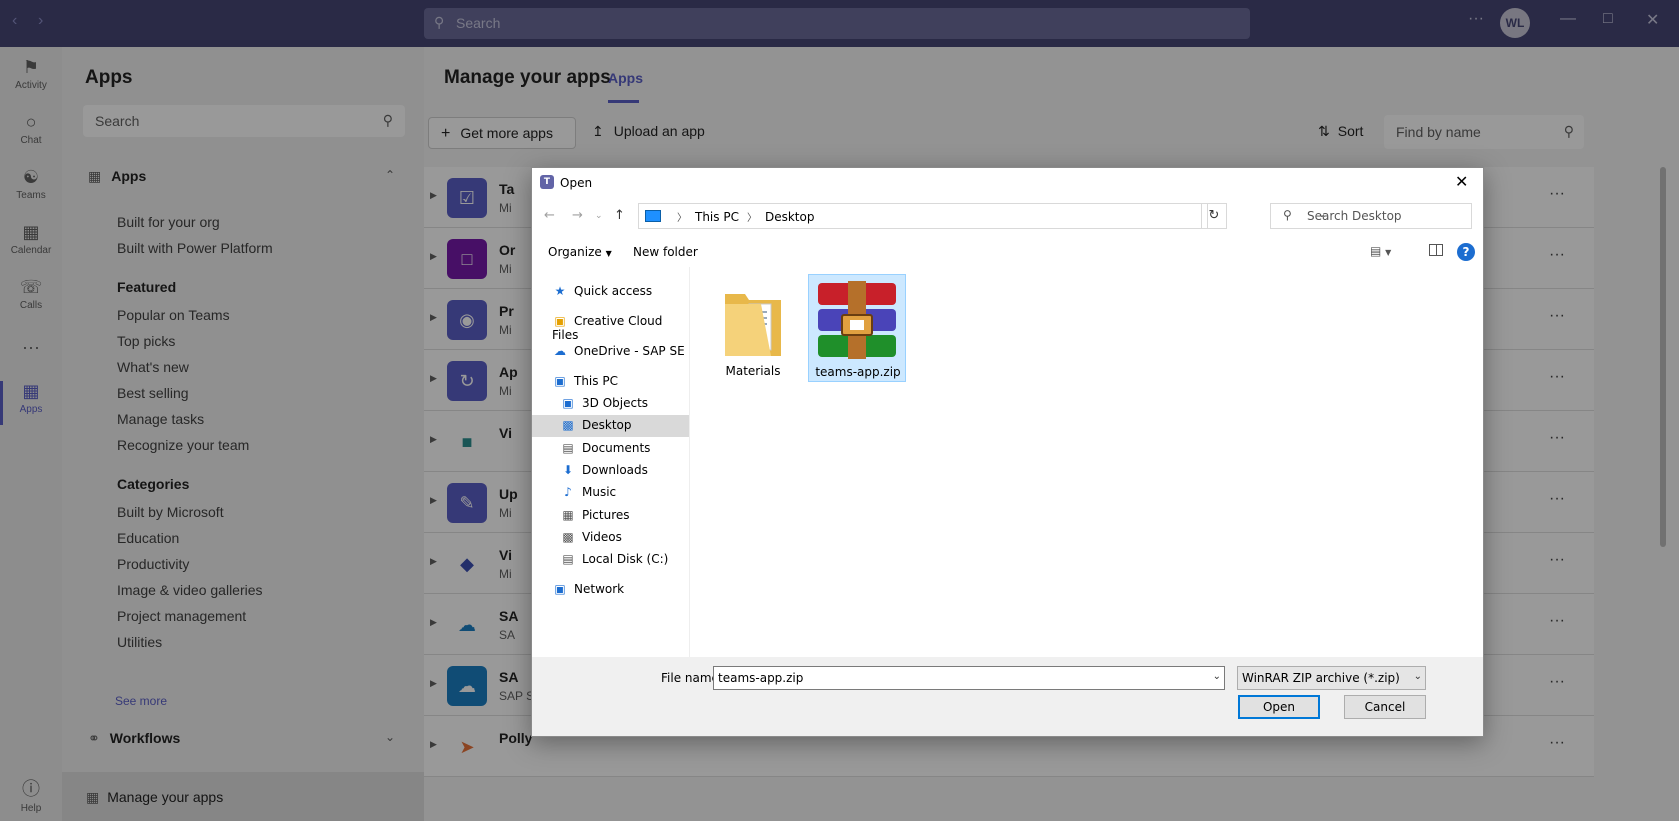  I want to click on open-button: Open, so click(1279, 707).